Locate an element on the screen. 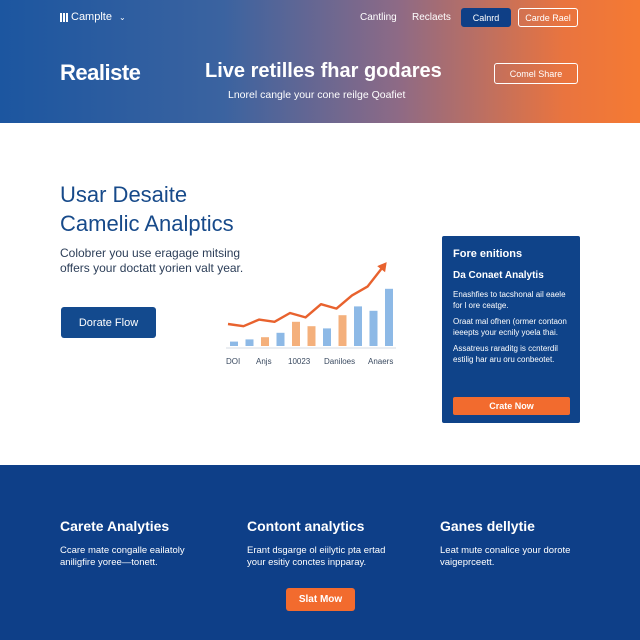 This screenshot has height=640, width=640. feature-title: Ganes dellytie is located at coordinates (487, 526).